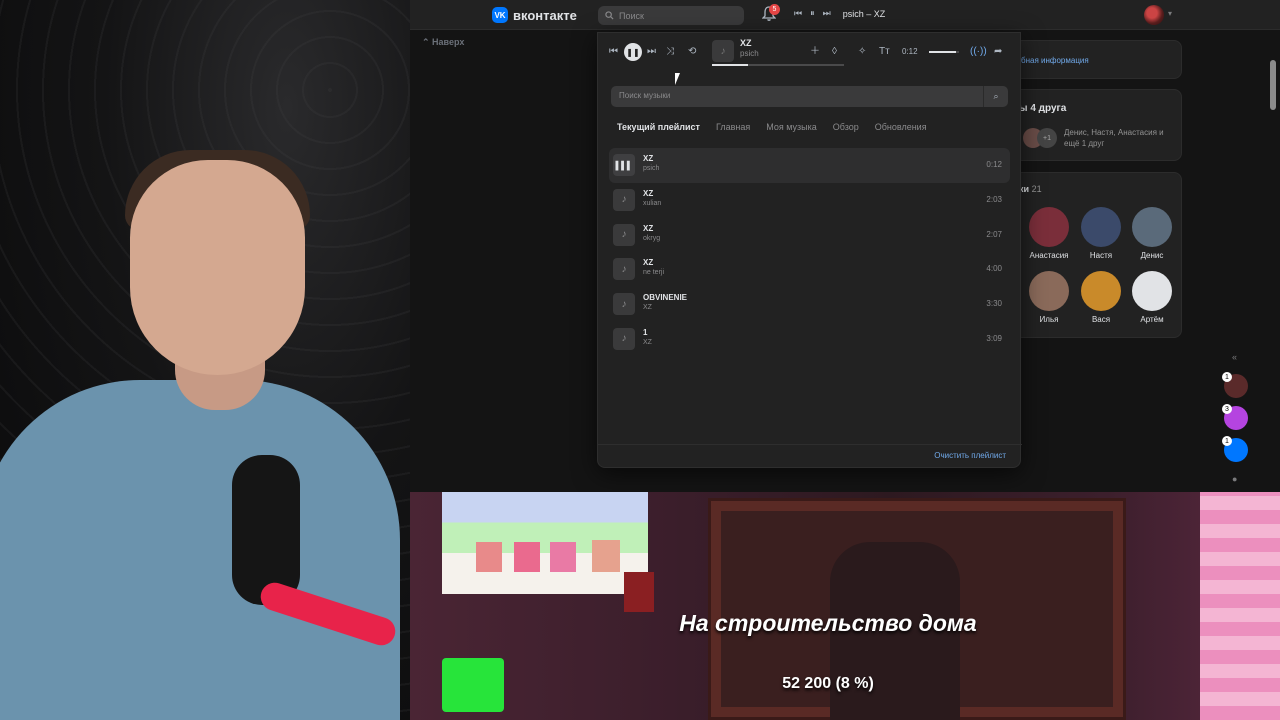 The image size is (1280, 720). Describe the element at coordinates (1055, 60) in the screenshot. I see `detailed-info-link: бная информация` at that location.